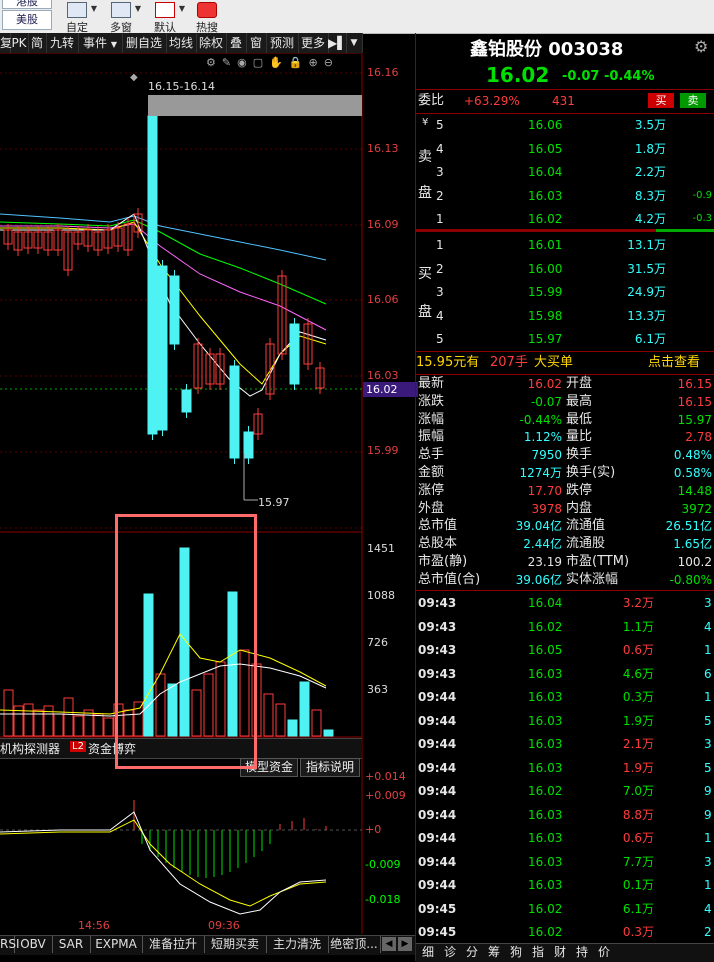  What do you see at coordinates (30, 748) in the screenshot?
I see `tab-institution-detector: 机构探测器` at bounding box center [30, 748].